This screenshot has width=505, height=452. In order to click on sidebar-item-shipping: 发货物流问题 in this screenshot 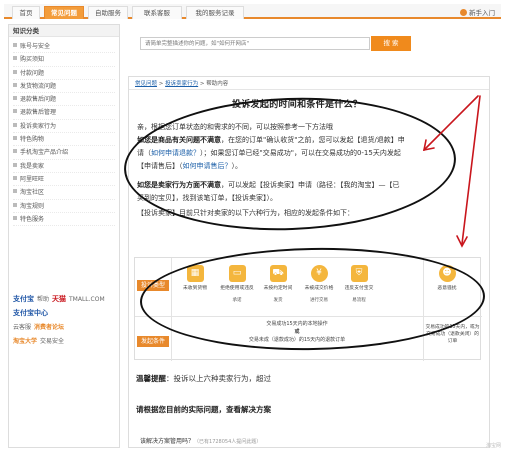, I will do `click(64, 87)`.